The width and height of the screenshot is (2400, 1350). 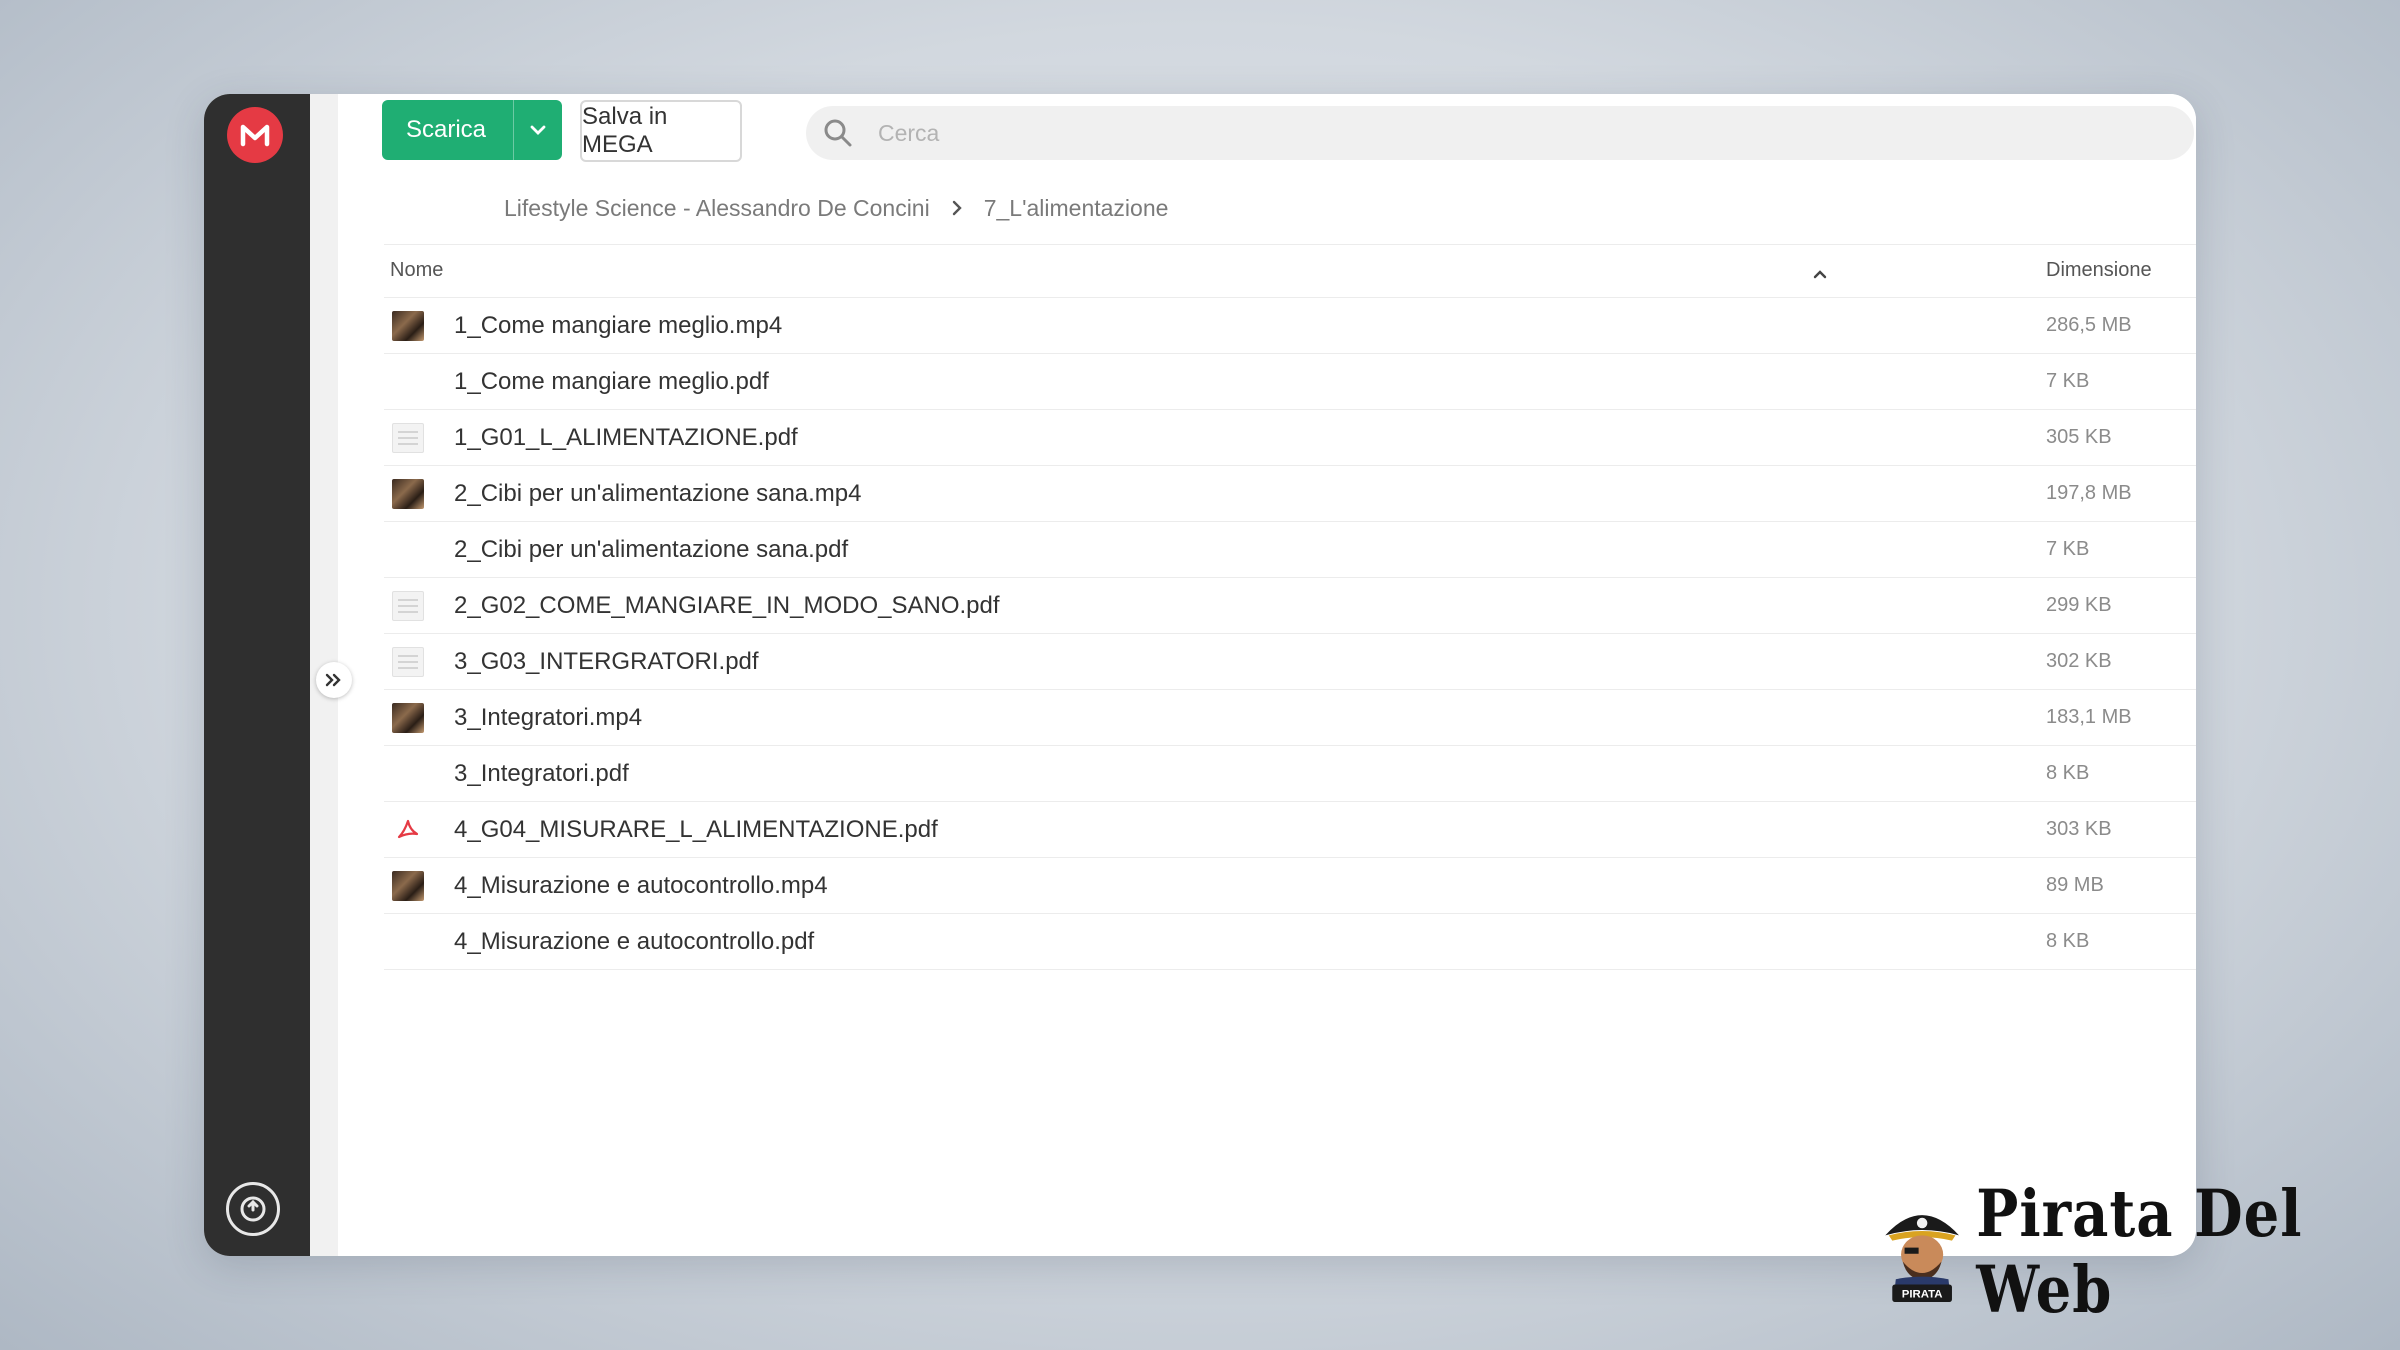 I want to click on file-size: 183,1 MB, so click(x=2089, y=717).